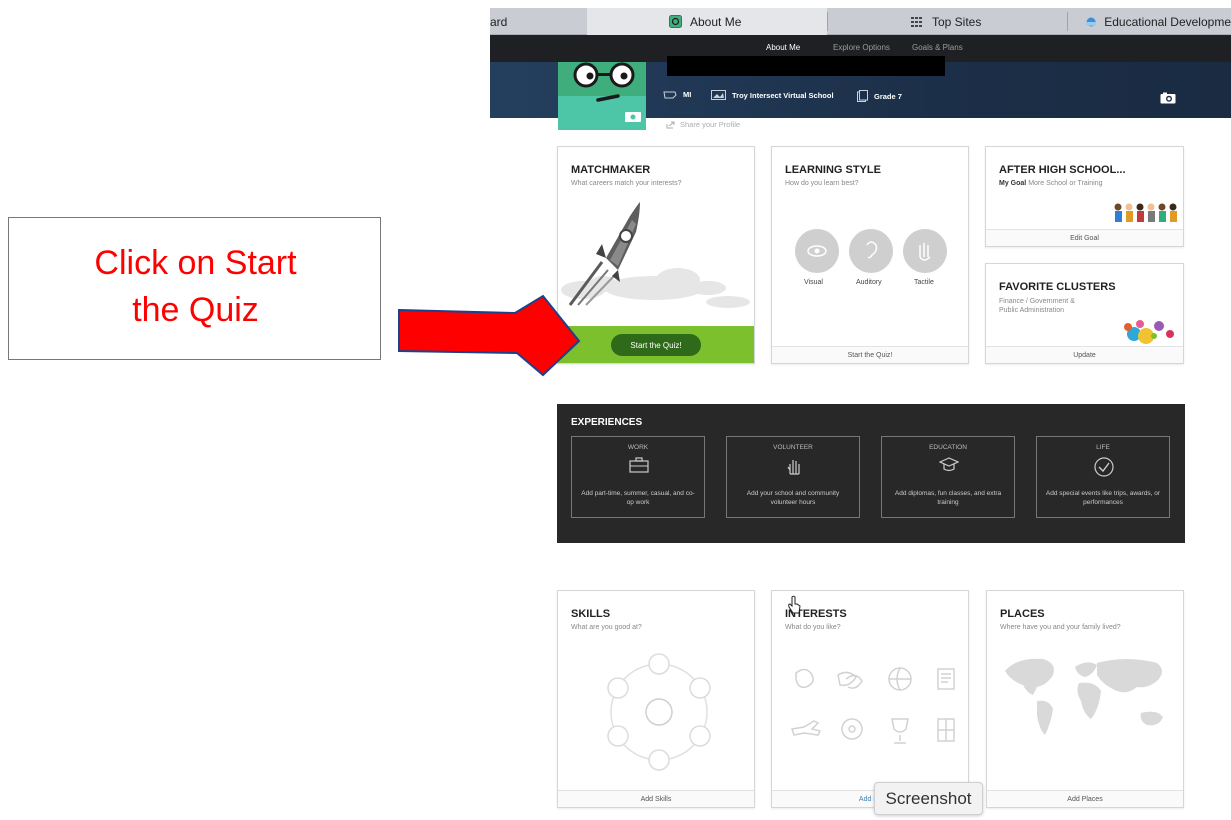  I want to click on annotation-line-1: Click on Start, so click(195, 263).